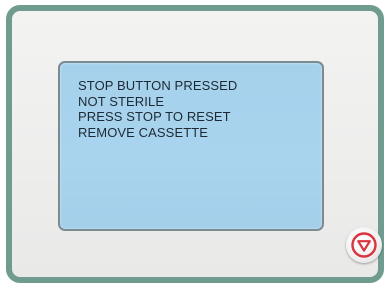  I want to click on status-message-stop-pressed: STOP BUTTON PRESSED, so click(158, 85).